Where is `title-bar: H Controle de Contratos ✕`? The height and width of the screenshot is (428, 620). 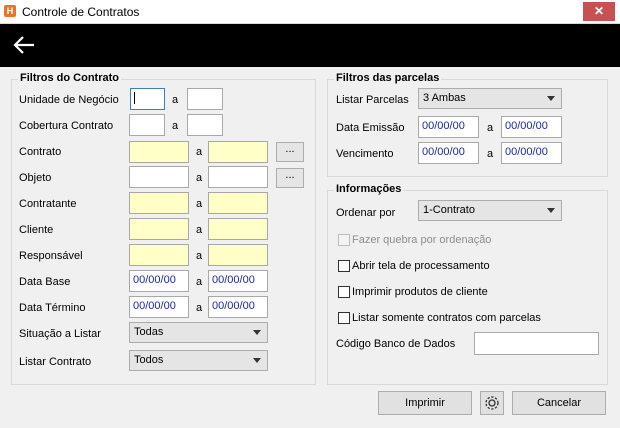 title-bar: H Controle de Contratos ✕ is located at coordinates (310, 12).